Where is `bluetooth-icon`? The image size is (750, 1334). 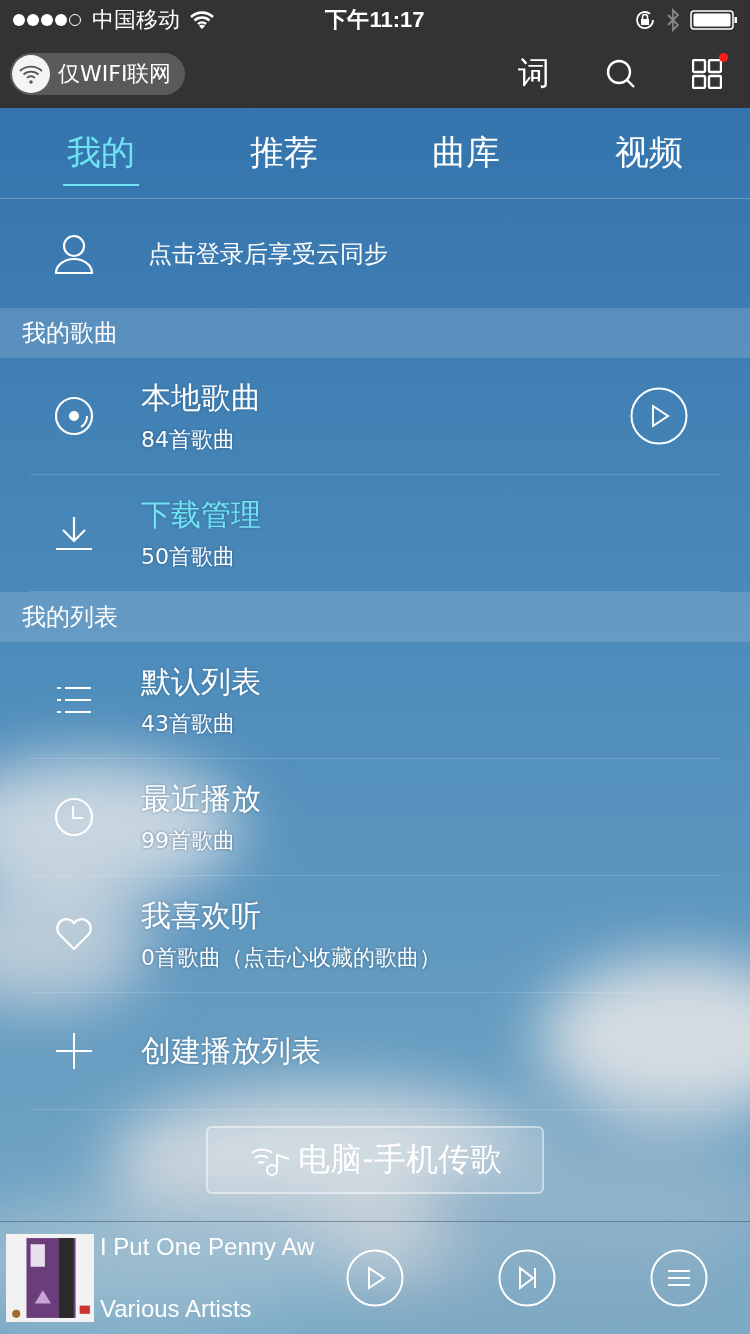 bluetooth-icon is located at coordinates (673, 20).